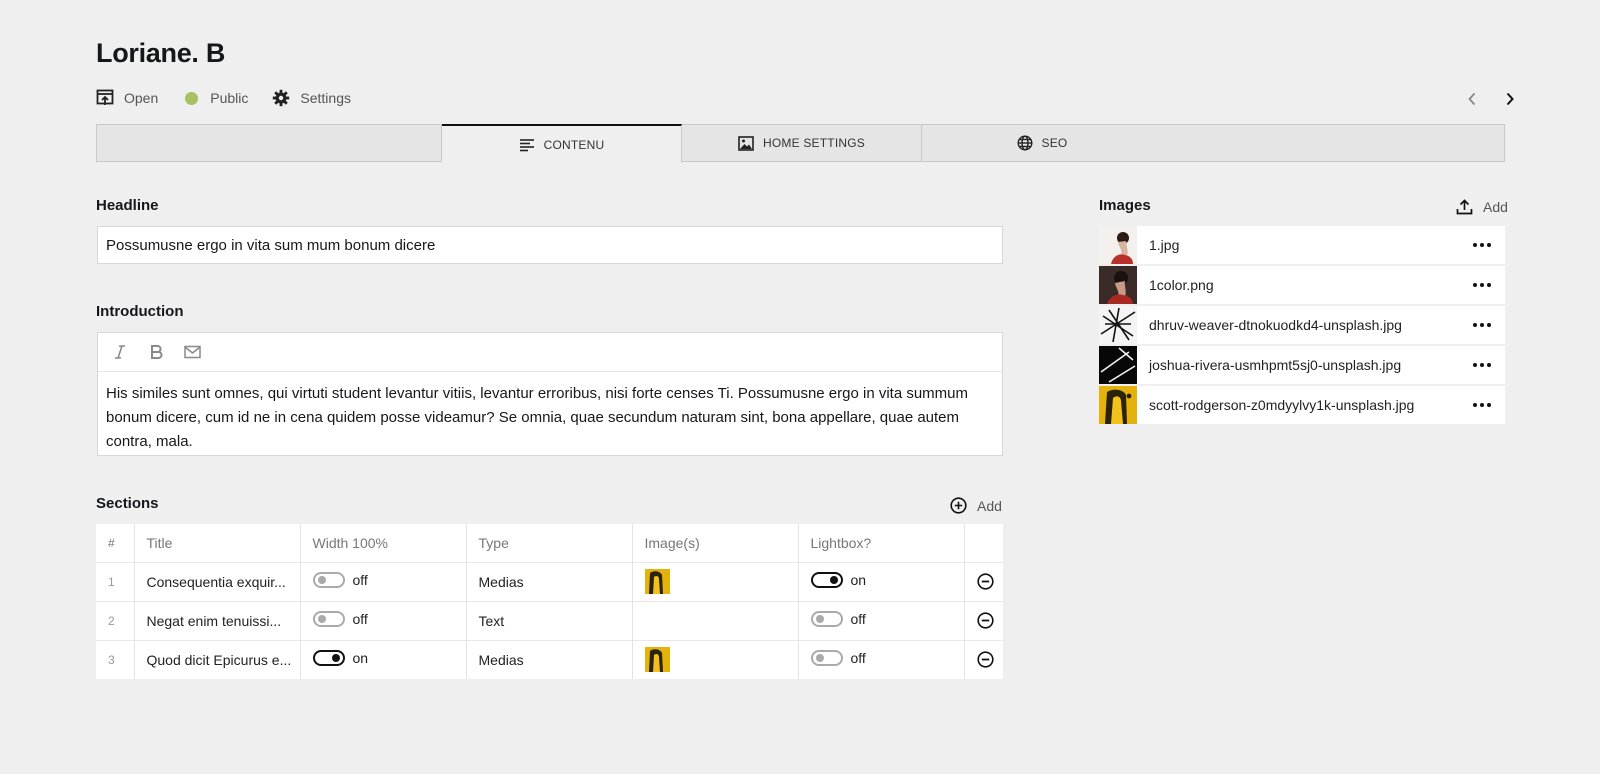  I want to click on tab-home-settings: HOME SETTINGS, so click(802, 143).